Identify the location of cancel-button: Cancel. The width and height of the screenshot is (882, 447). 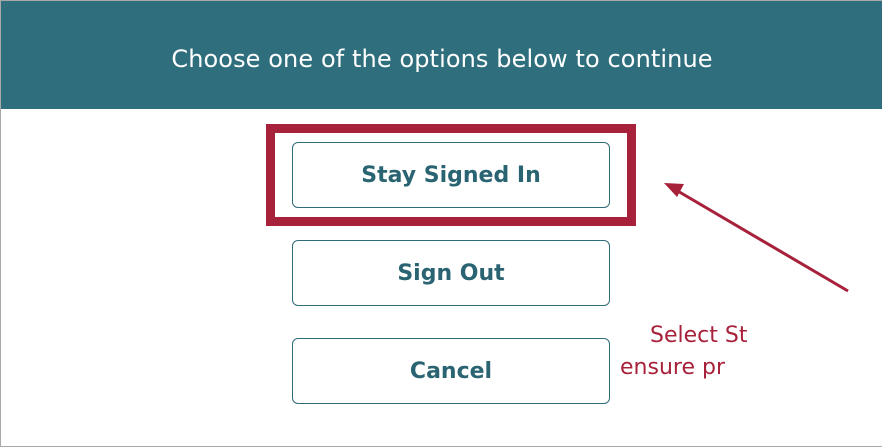
(451, 371).